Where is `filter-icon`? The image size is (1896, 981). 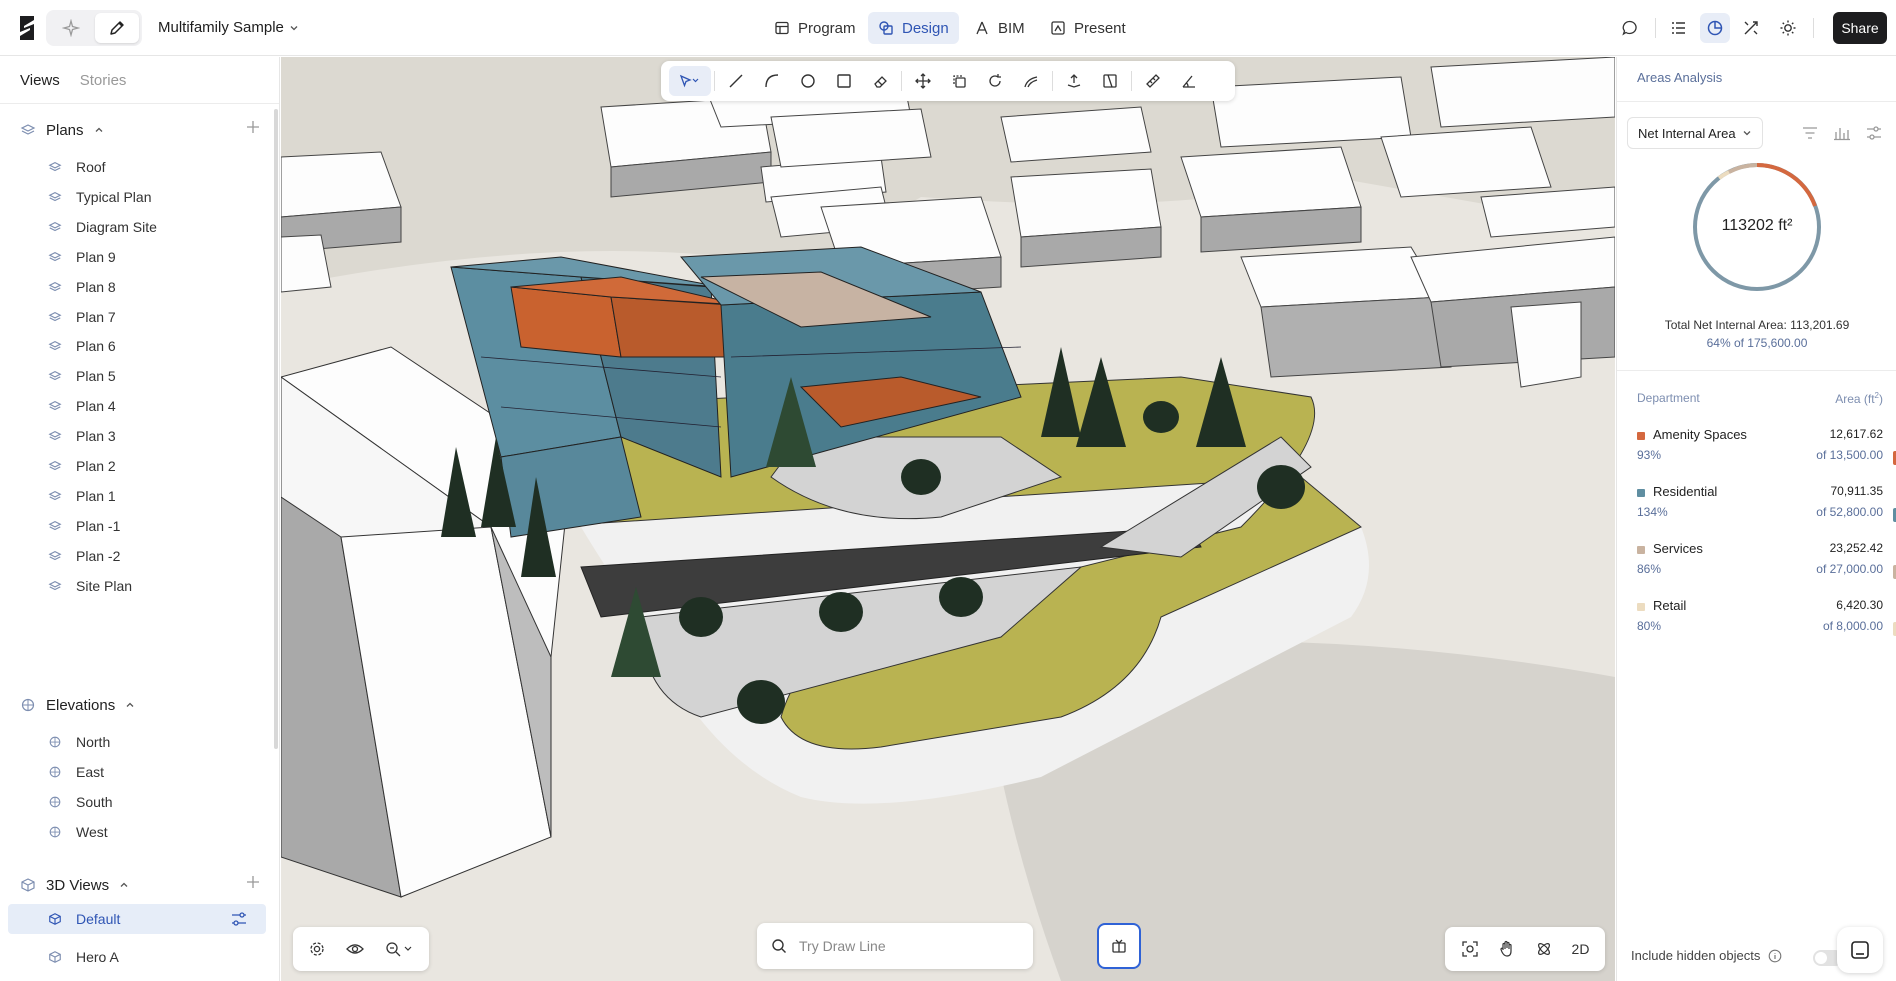 filter-icon is located at coordinates (1810, 133).